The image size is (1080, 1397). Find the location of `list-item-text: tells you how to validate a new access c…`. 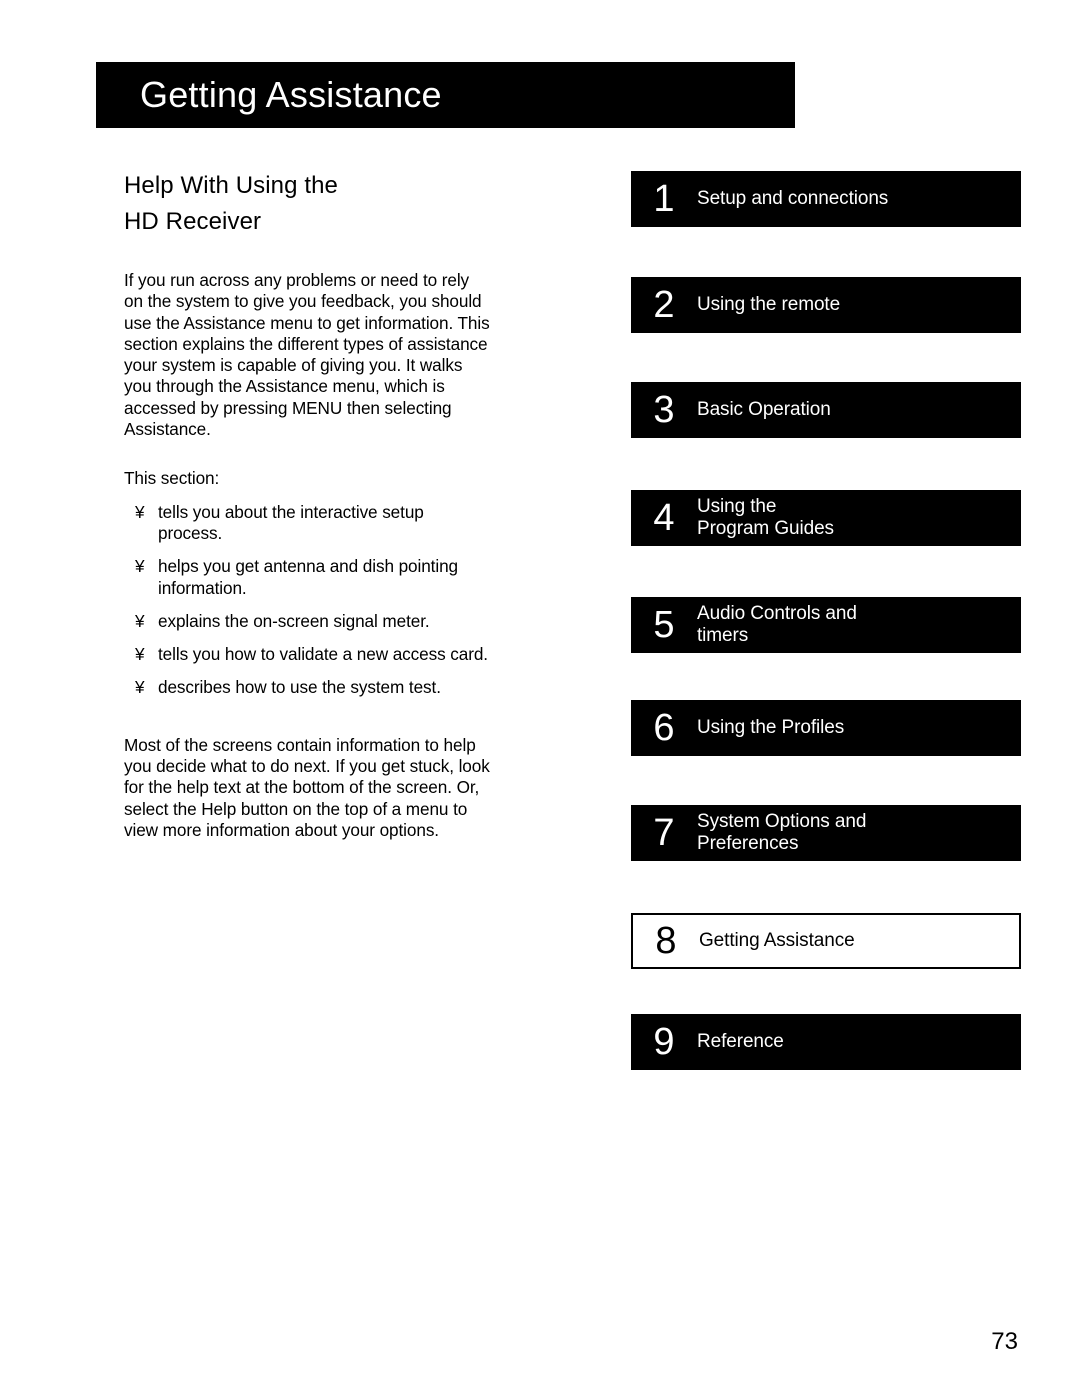

list-item-text: tells you how to validate a new access c… is located at coordinates (323, 654).